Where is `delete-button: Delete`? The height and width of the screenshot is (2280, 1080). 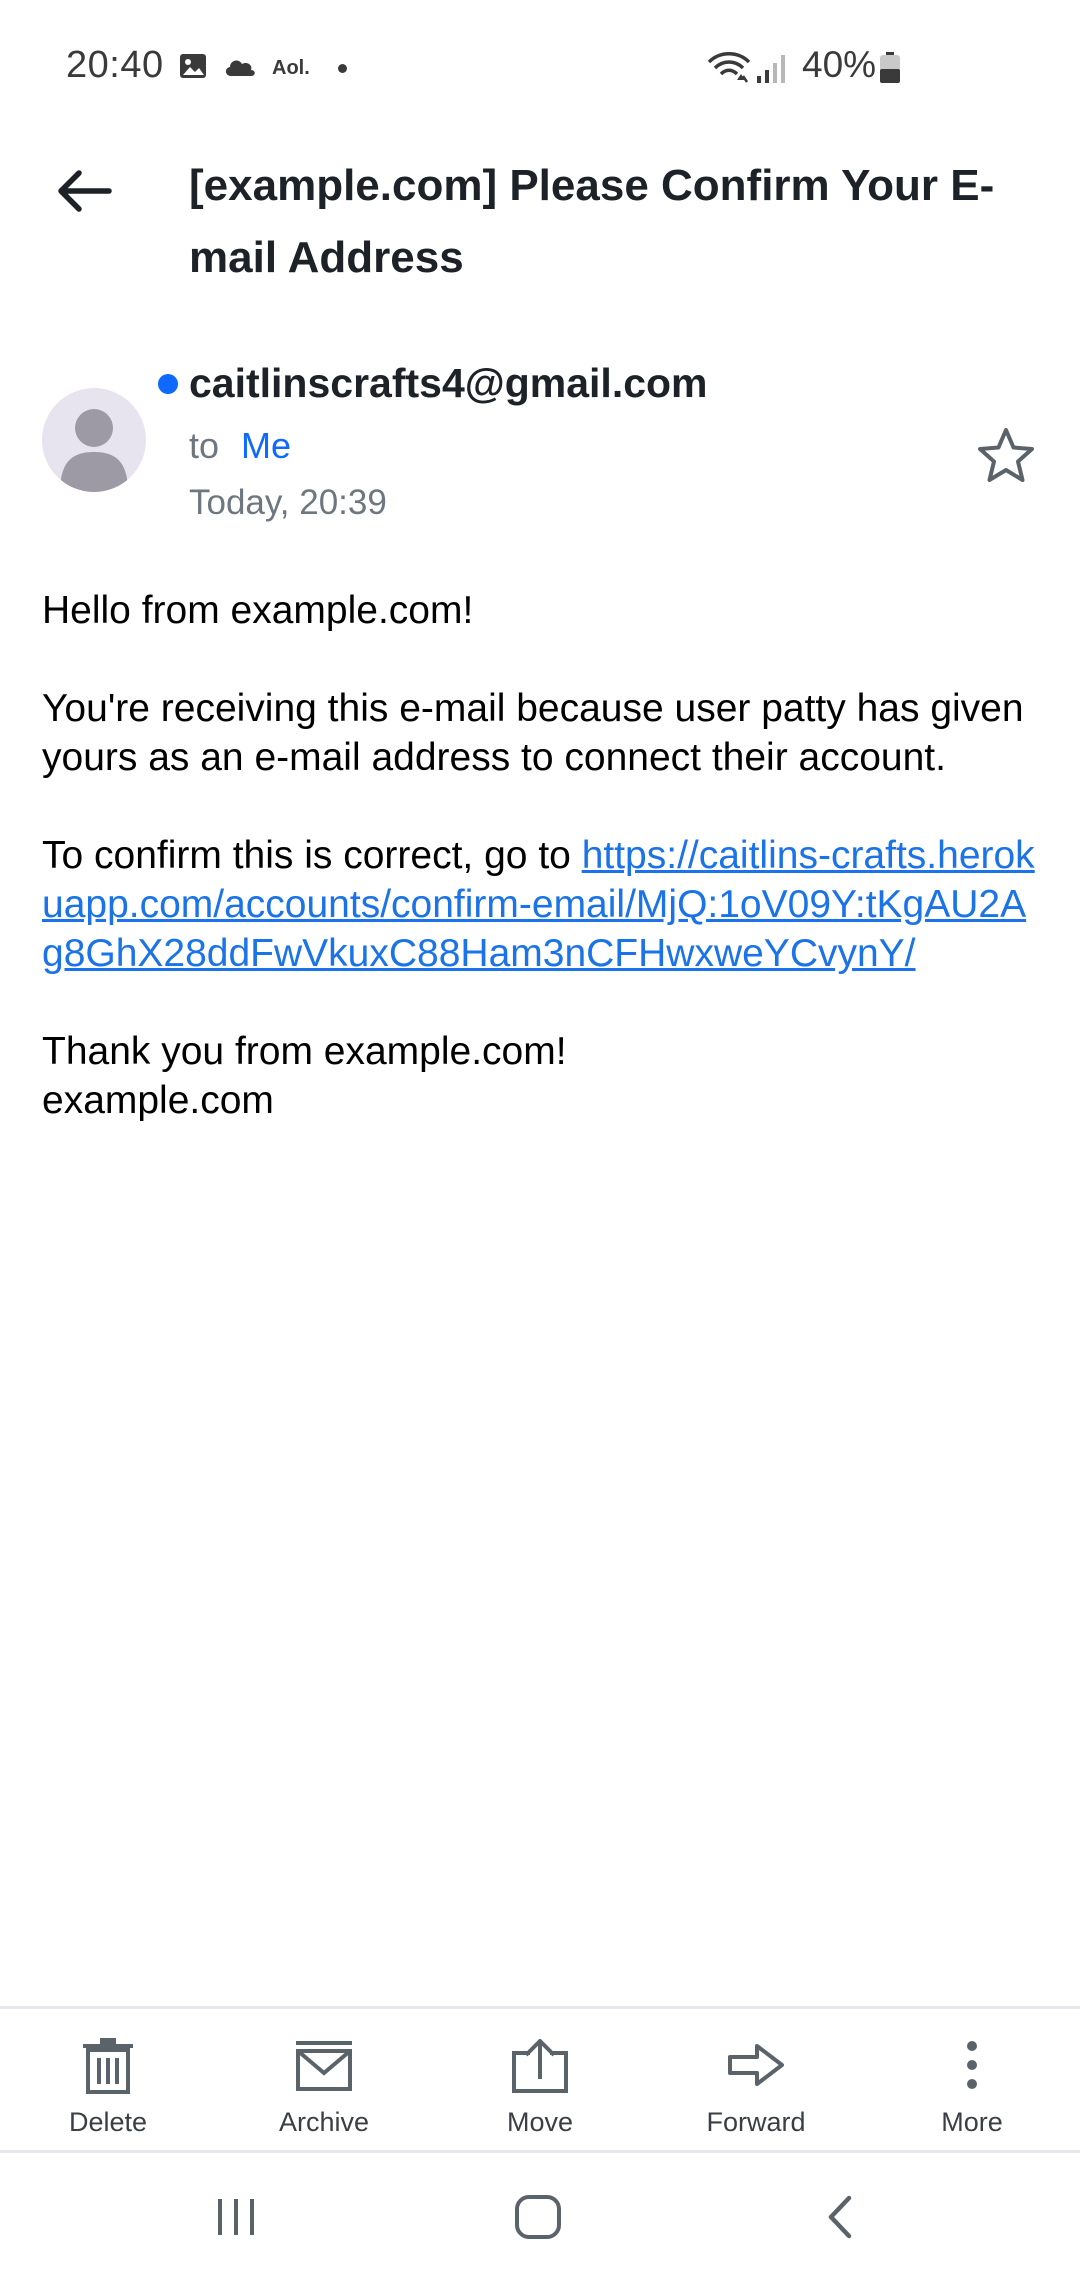
delete-button: Delete is located at coordinates (108, 2080).